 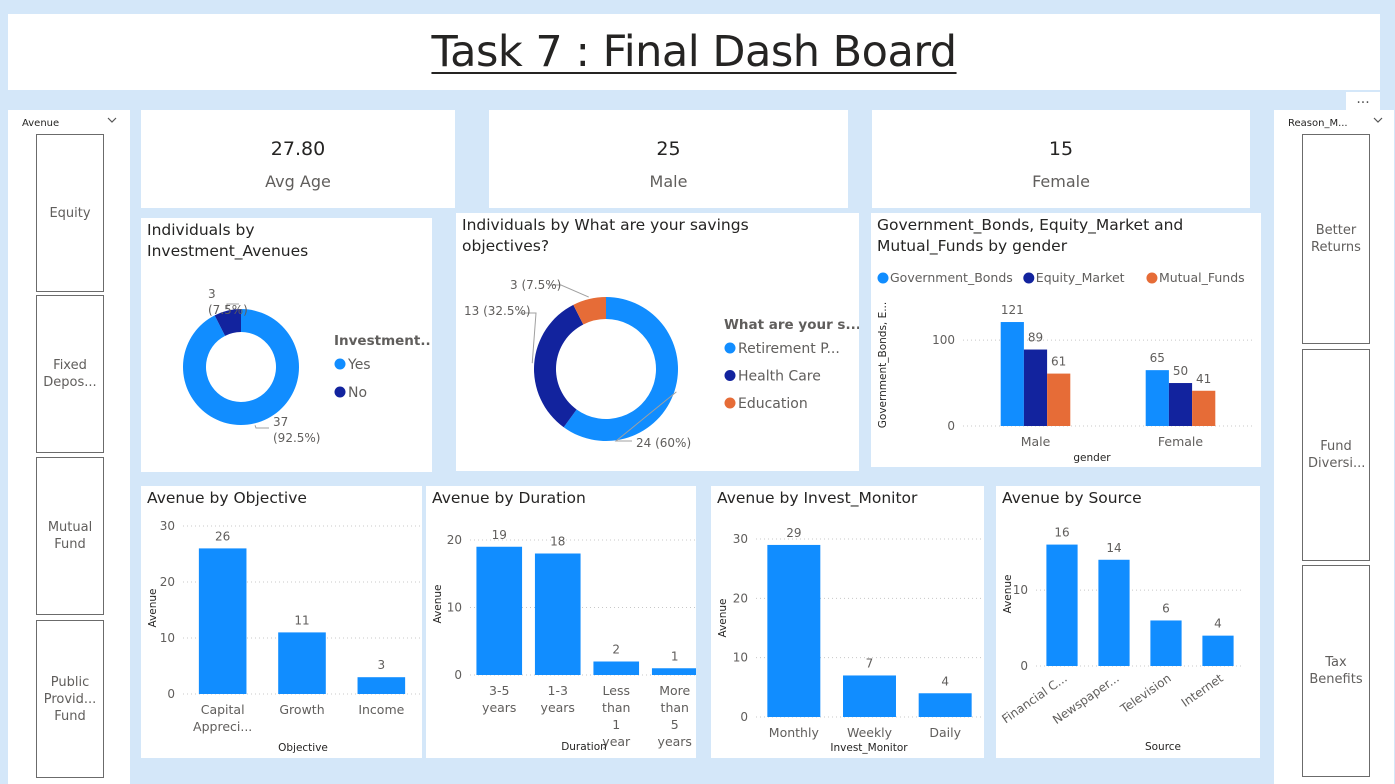 What do you see at coordinates (296, 438) in the screenshot?
I see `data-label: (92.5%)` at bounding box center [296, 438].